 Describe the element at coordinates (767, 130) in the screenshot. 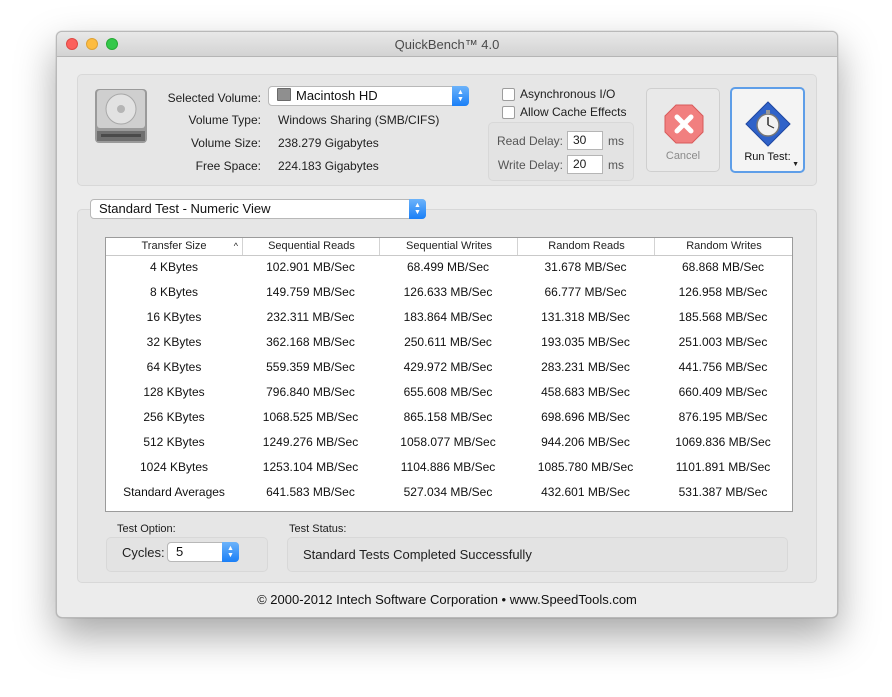

I see `run-test-button: Run Test: ▼` at that location.